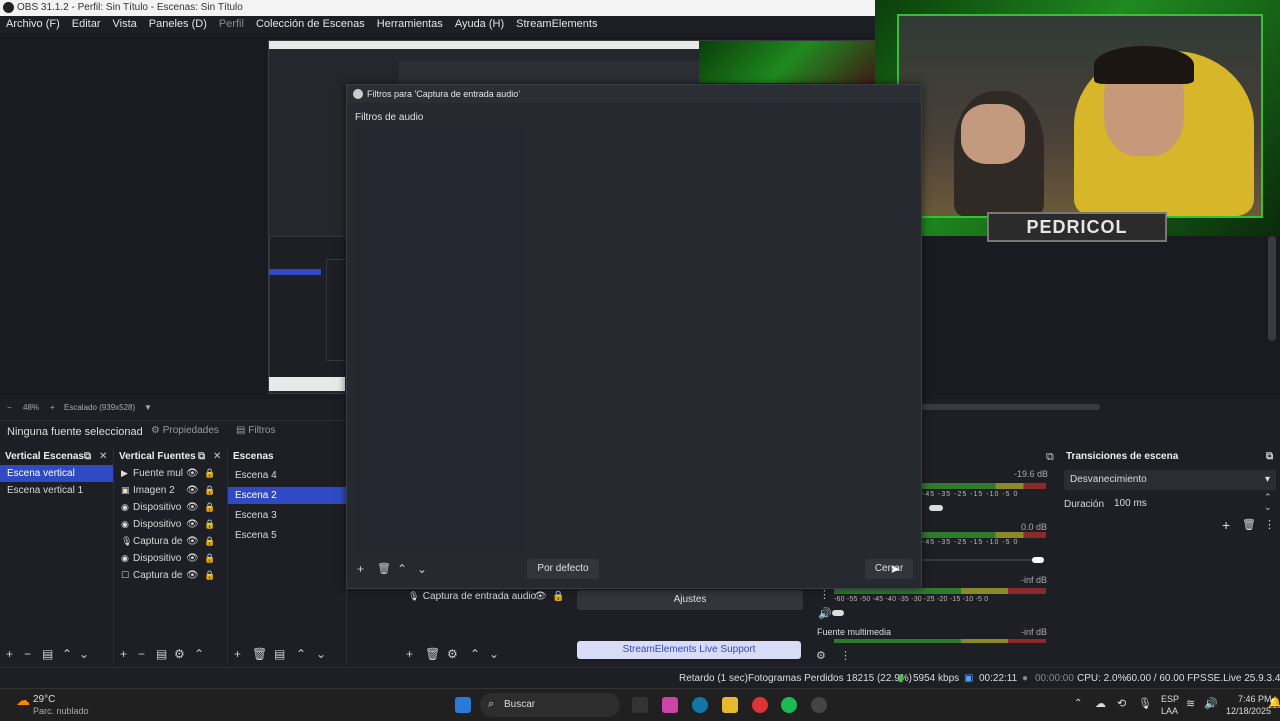 The width and height of the screenshot is (1280, 721). What do you see at coordinates (255, 430) in the screenshot?
I see `filters-button: ▤ Filtros` at bounding box center [255, 430].